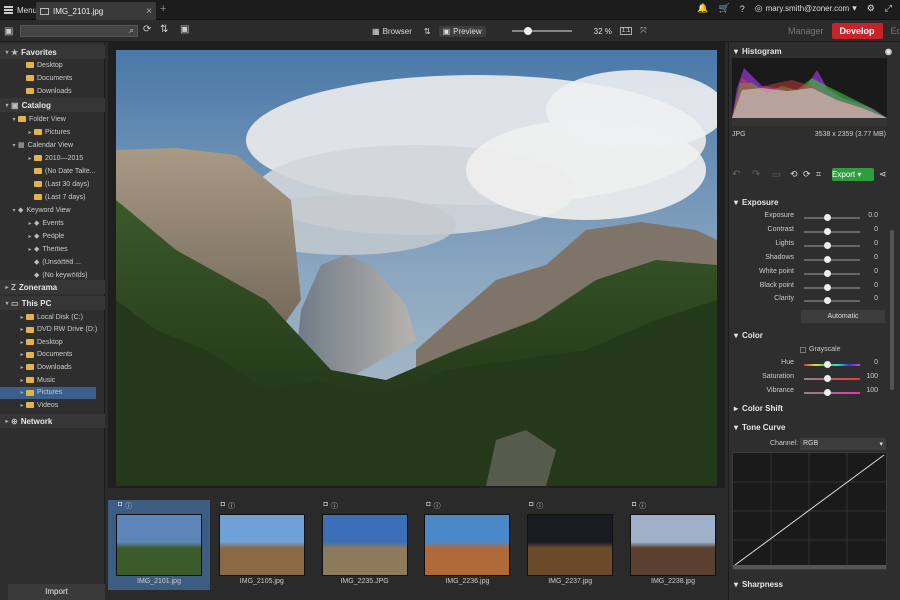 The width and height of the screenshot is (900, 600). What do you see at coordinates (742, 9) in the screenshot?
I see `help-icon: ?` at bounding box center [742, 9].